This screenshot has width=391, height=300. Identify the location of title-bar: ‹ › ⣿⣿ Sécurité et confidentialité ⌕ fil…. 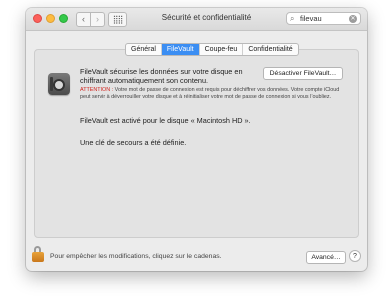
(196, 19).